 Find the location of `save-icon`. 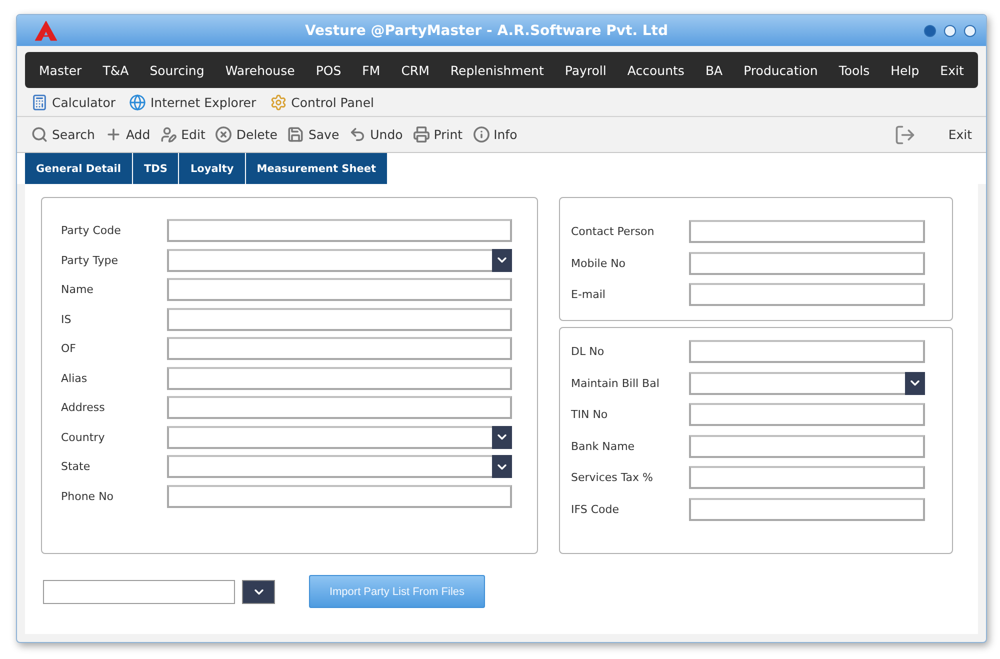

save-icon is located at coordinates (295, 134).